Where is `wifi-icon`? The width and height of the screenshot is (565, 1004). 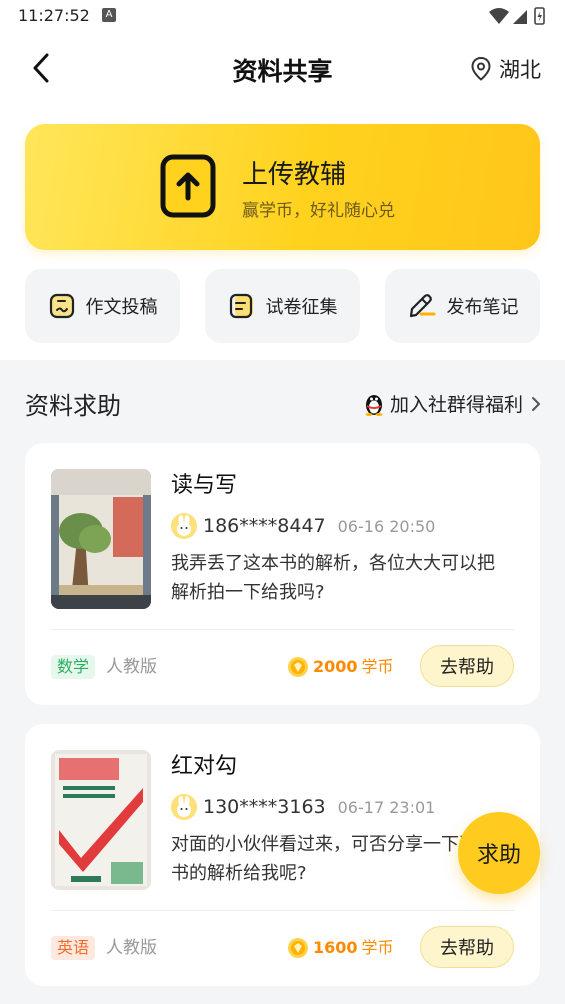 wifi-icon is located at coordinates (499, 16).